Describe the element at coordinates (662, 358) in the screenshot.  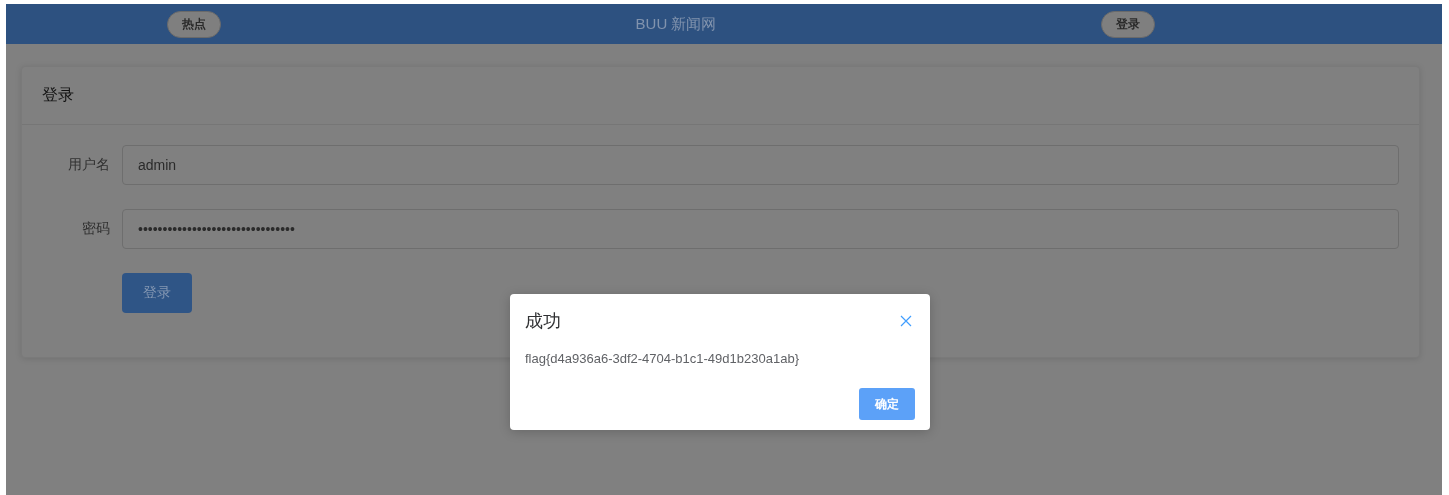
I see `dialog-message: flag{d4a936a6-3df2-4704-b1c1-49d1b230a1ab}` at that location.